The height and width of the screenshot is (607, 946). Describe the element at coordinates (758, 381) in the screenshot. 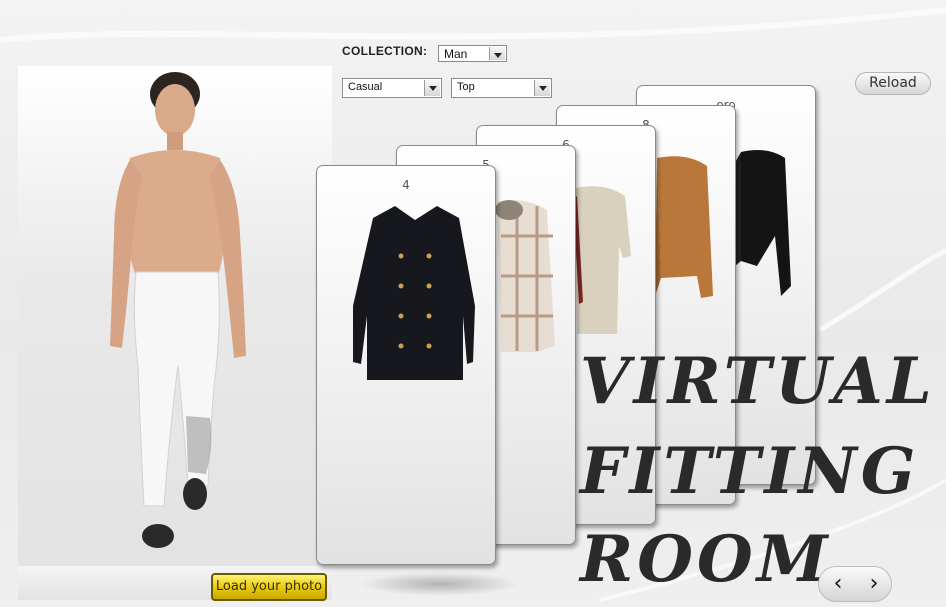

I see `headline-line-1: VIRTUAL` at that location.